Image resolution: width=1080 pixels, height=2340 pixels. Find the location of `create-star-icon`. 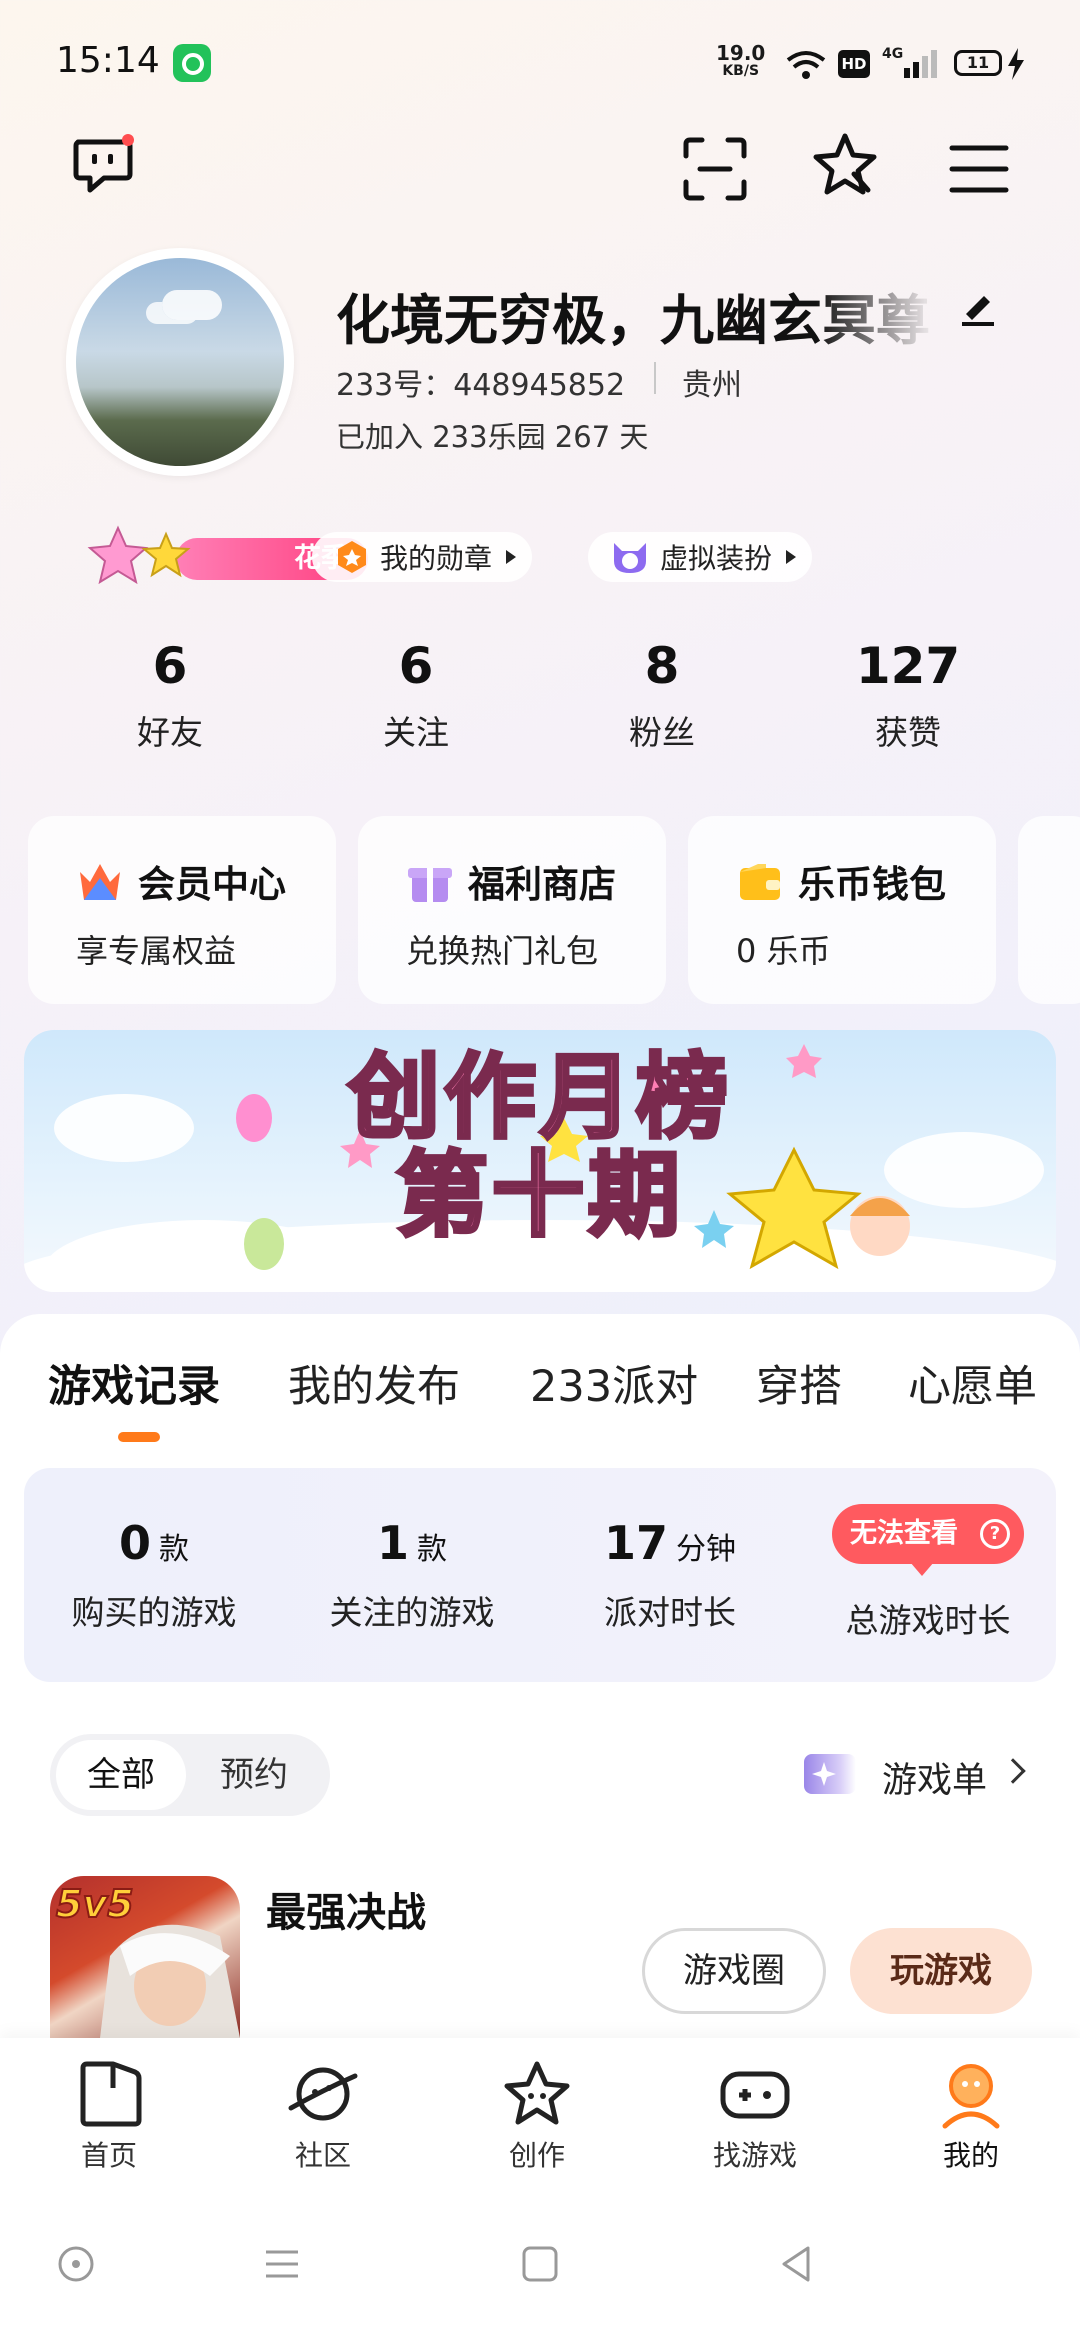

create-star-icon is located at coordinates (537, 2093).